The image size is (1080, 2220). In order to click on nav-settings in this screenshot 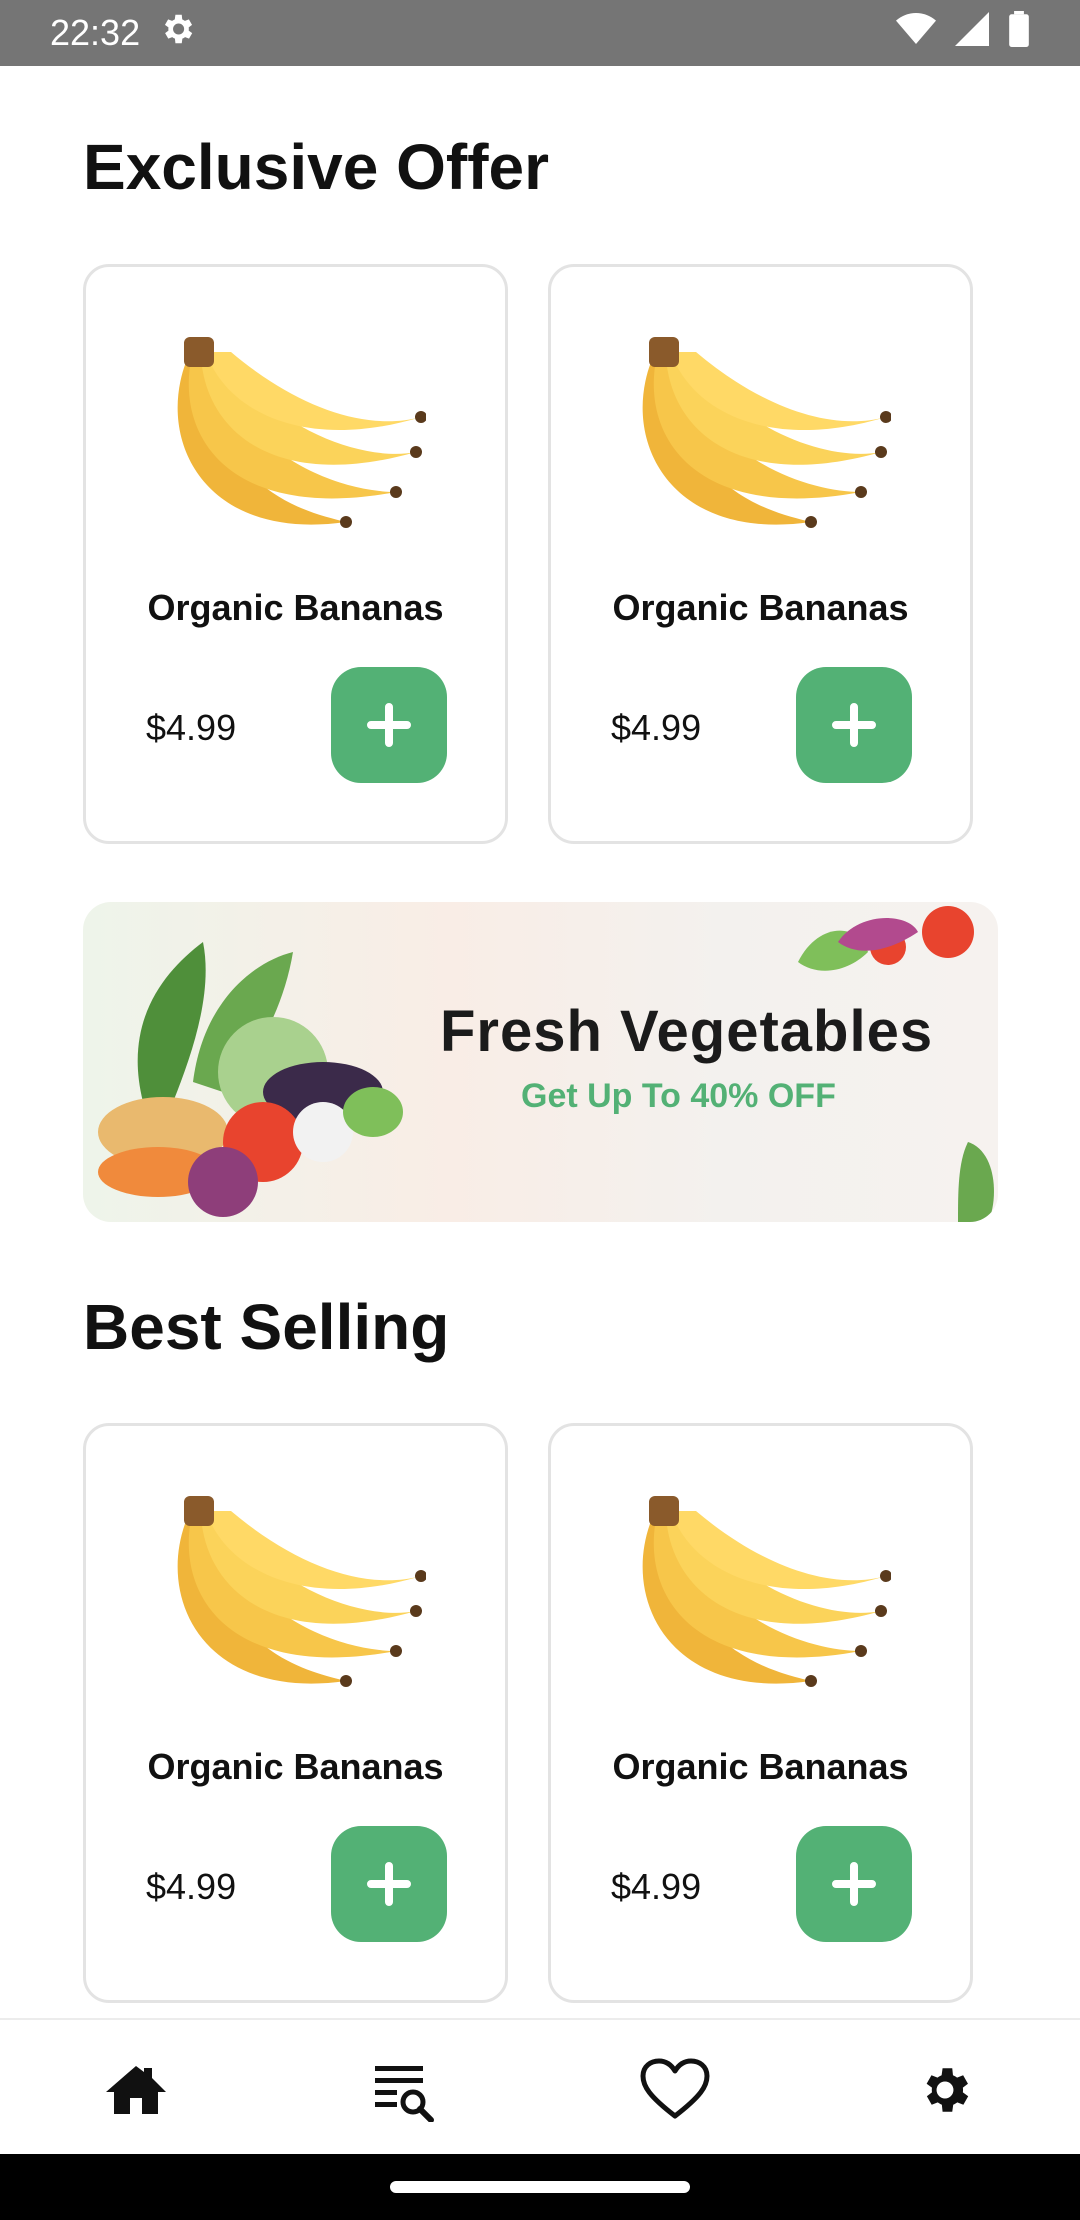, I will do `click(945, 2090)`.